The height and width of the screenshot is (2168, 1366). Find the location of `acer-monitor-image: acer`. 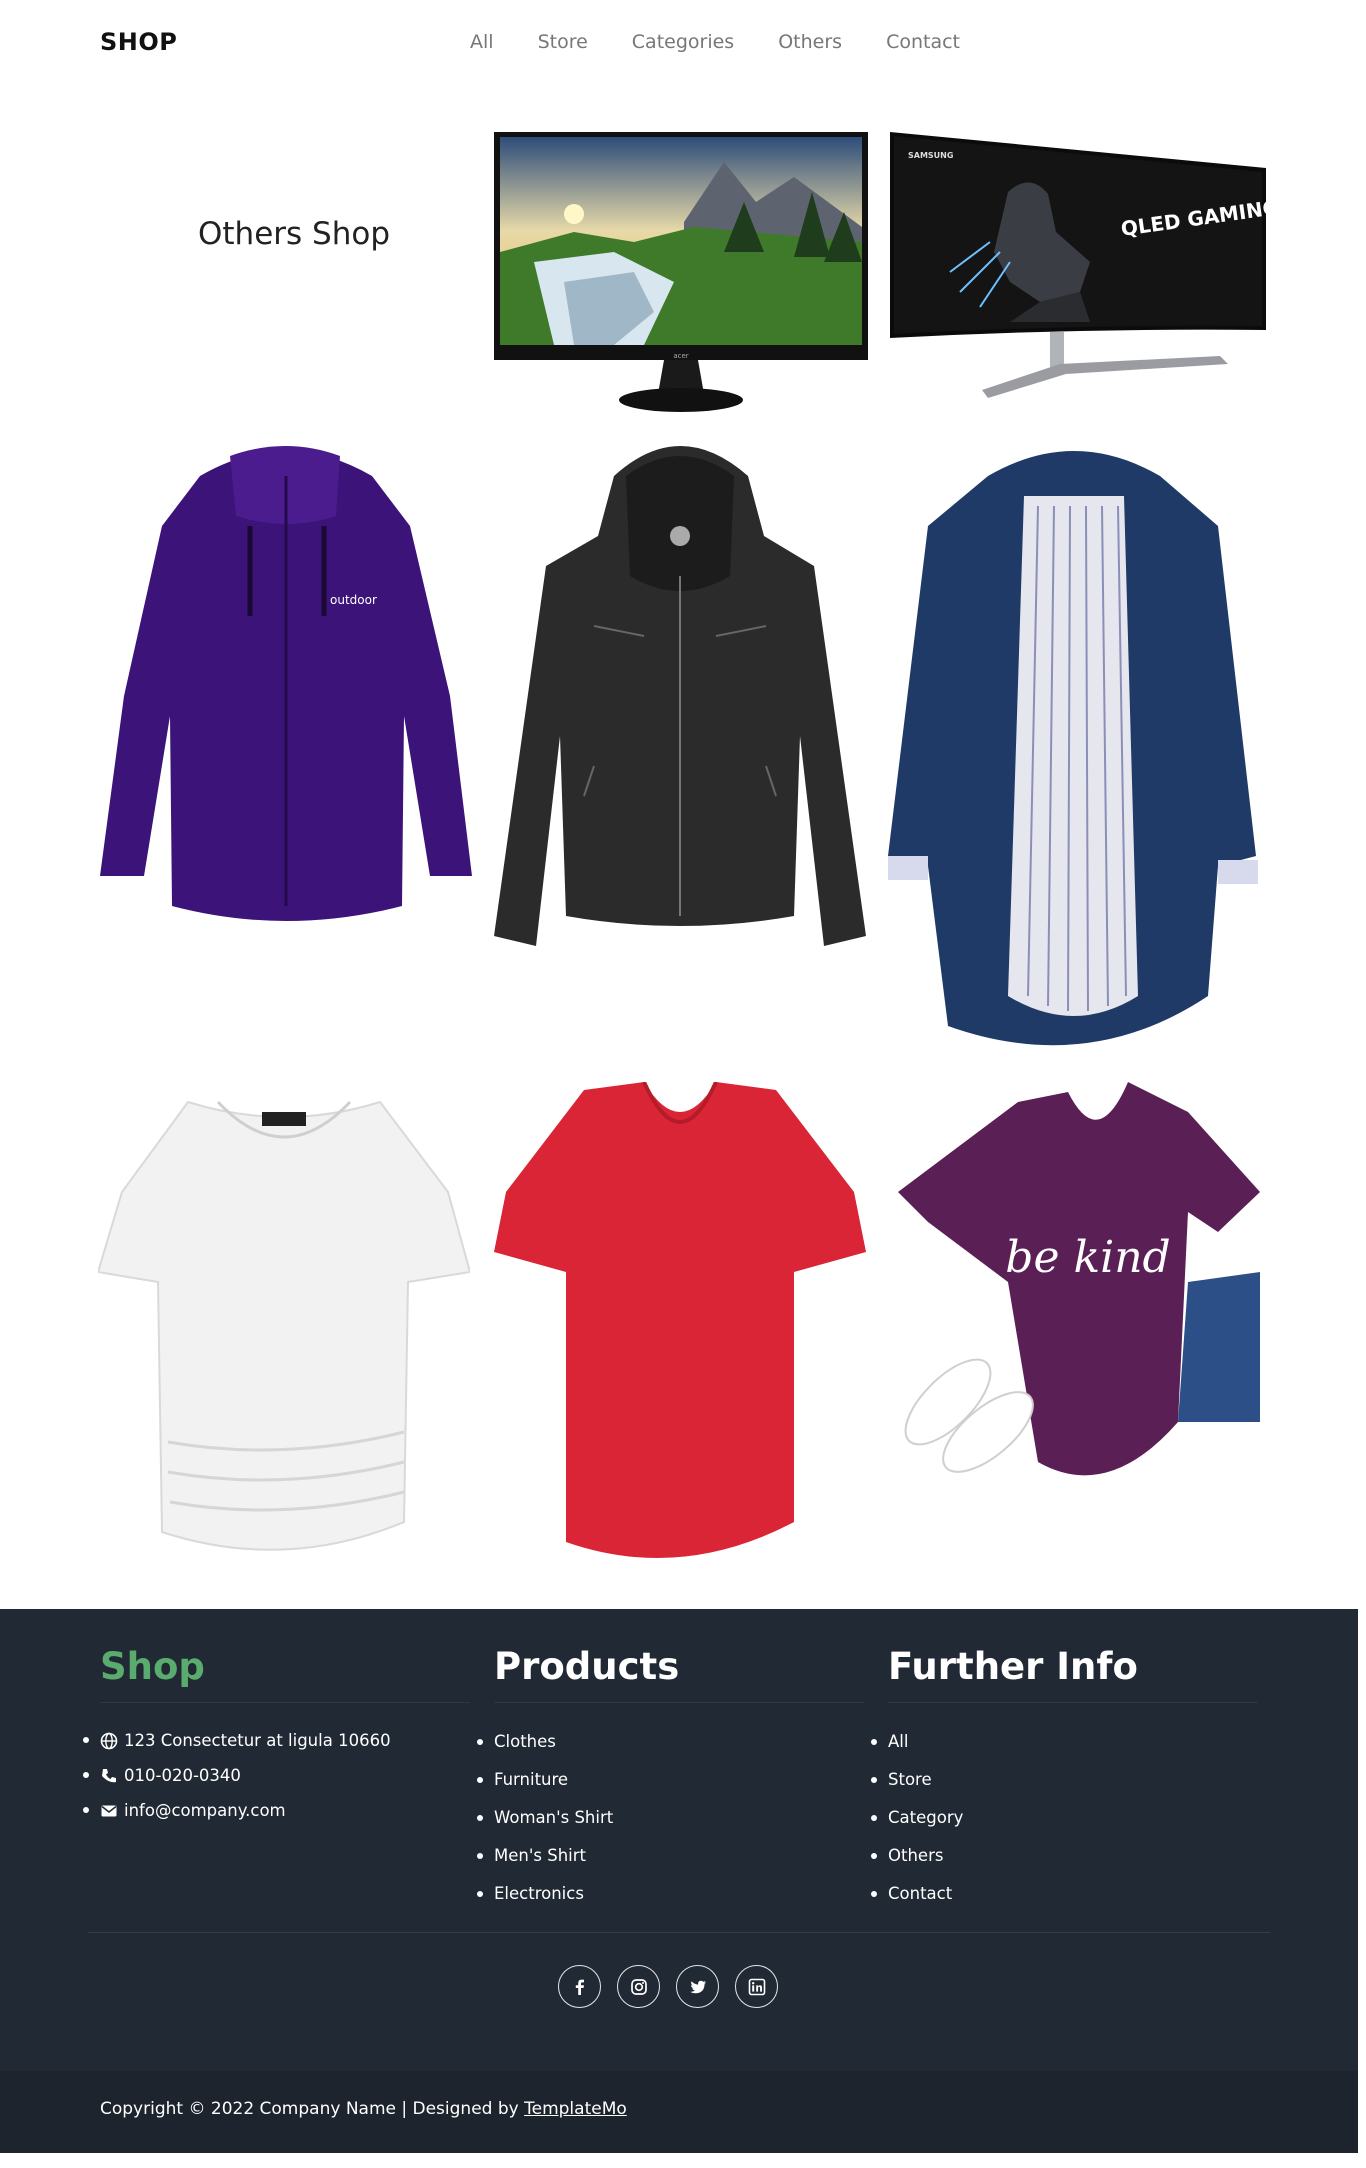

acer-monitor-image: acer is located at coordinates (681, 274).